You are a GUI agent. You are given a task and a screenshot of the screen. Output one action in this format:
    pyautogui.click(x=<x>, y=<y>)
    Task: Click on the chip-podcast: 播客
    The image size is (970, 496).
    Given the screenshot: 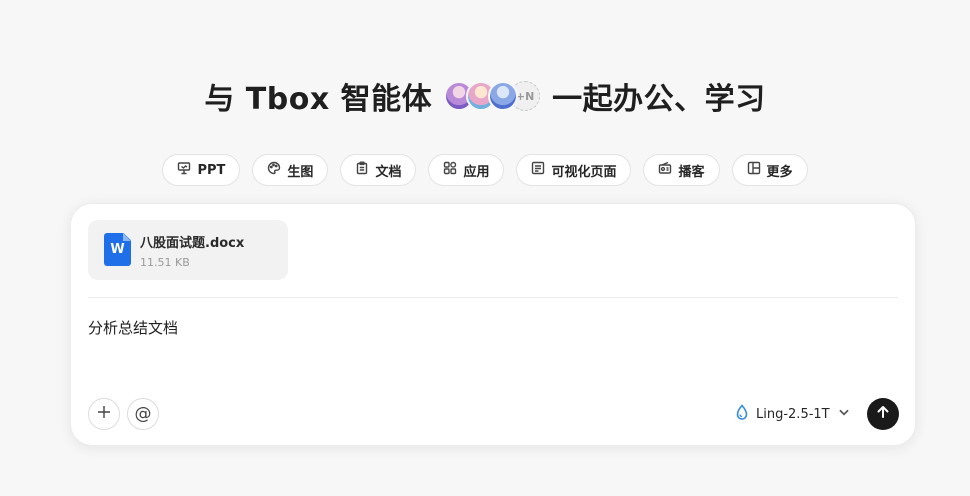 What is the action you would take?
    pyautogui.click(x=681, y=170)
    